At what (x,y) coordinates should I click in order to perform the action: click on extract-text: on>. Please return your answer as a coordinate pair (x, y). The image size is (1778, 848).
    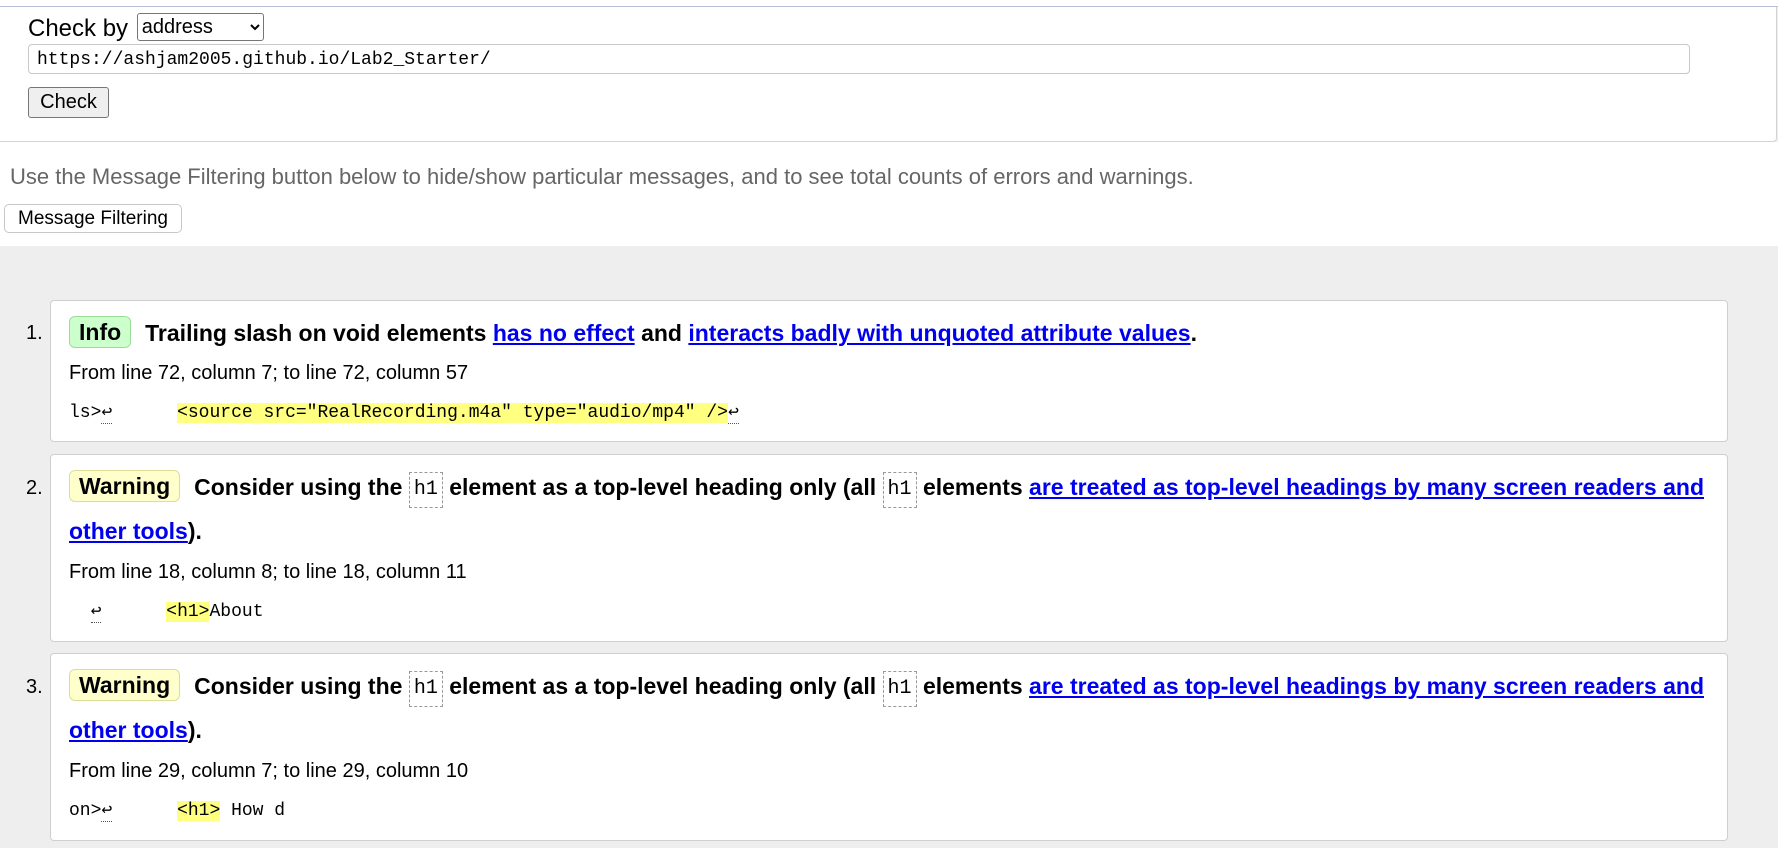
    Looking at the image, I should click on (85, 811).